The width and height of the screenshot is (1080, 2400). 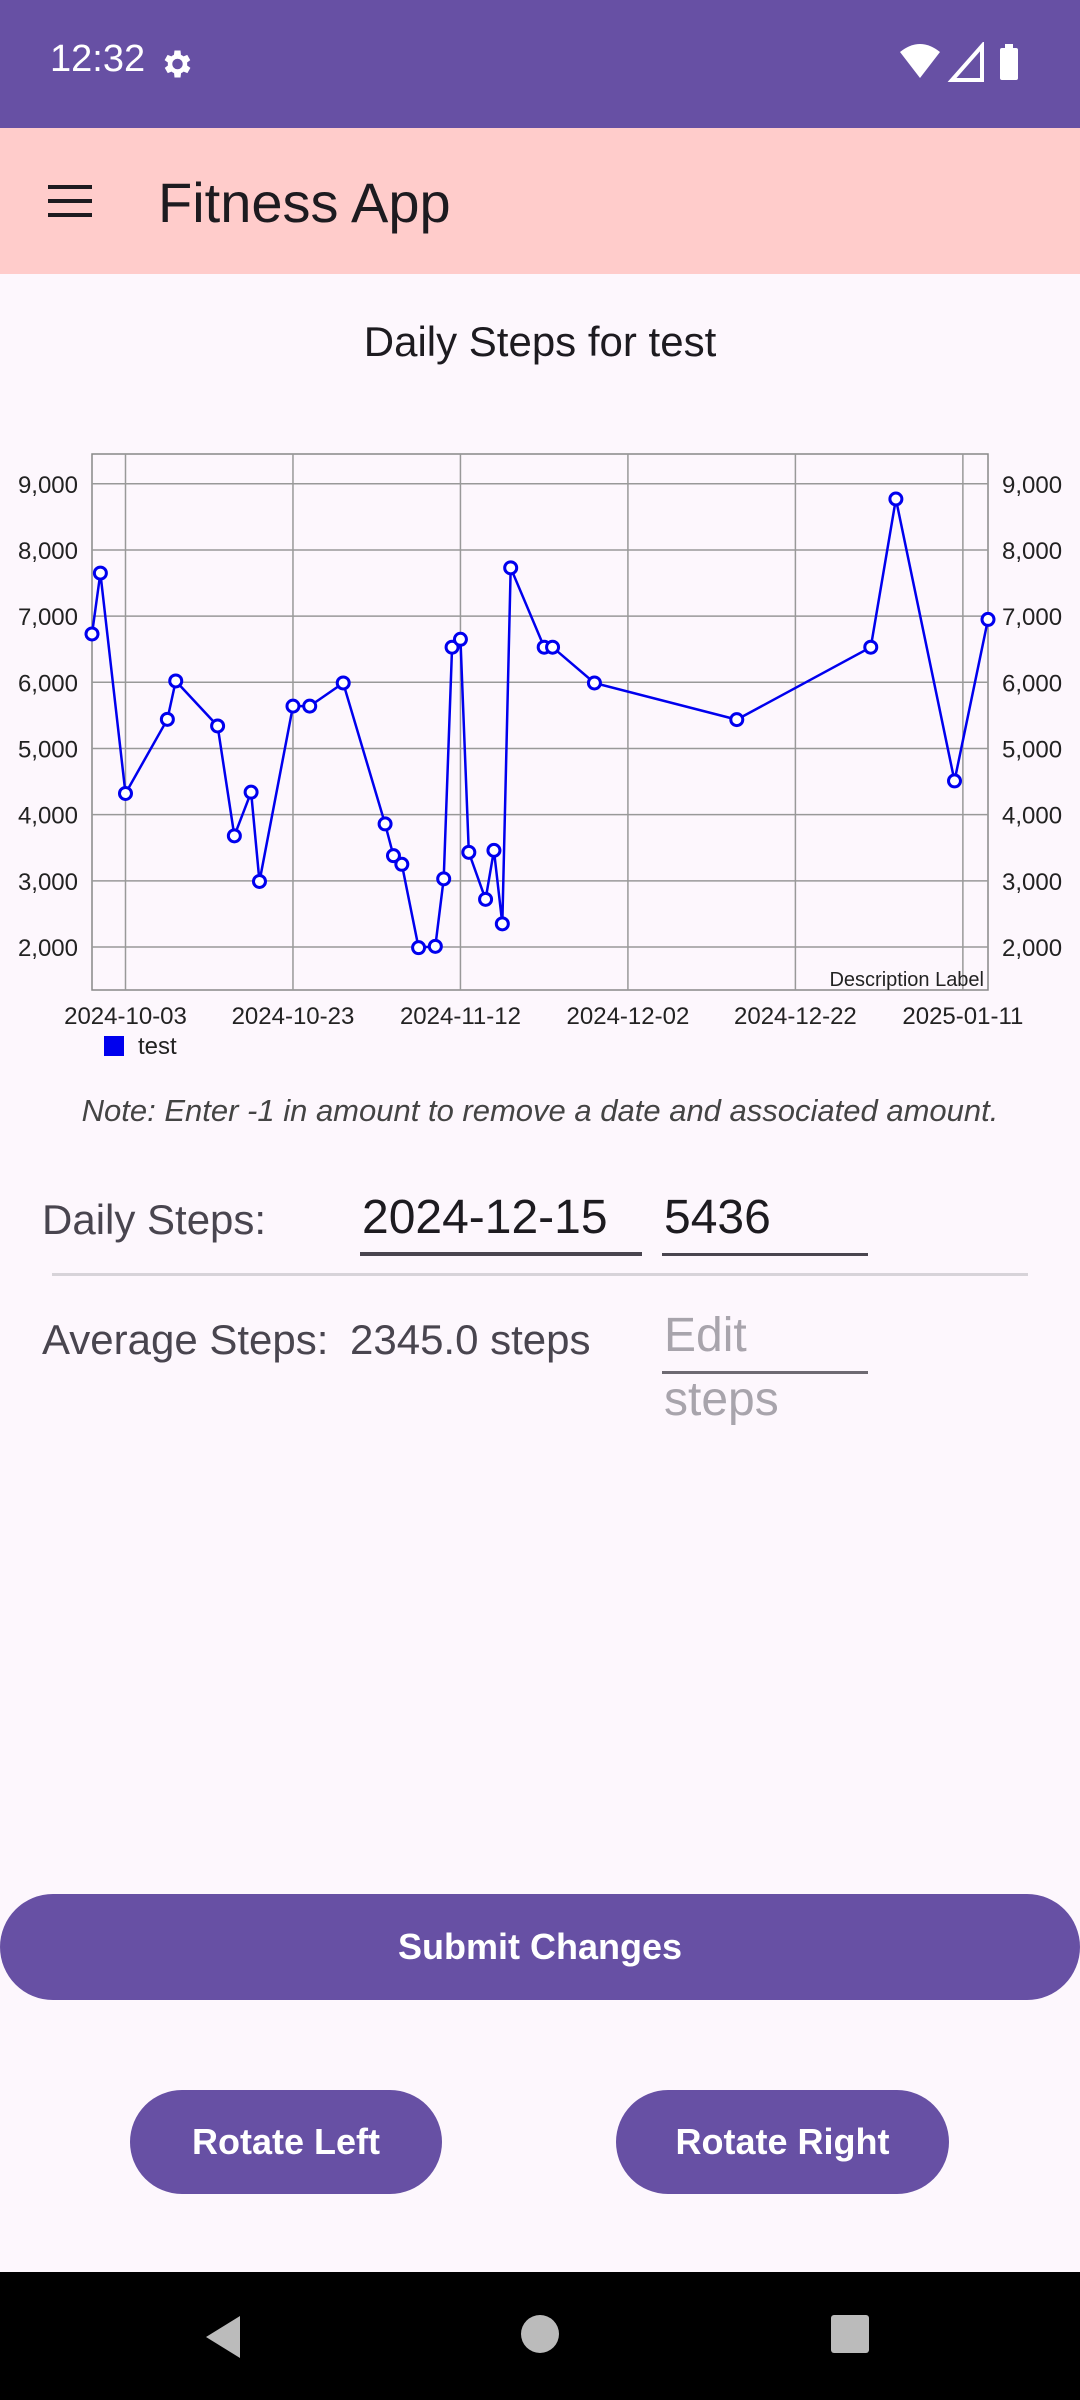 I want to click on status-time: 12:32, so click(x=98, y=59).